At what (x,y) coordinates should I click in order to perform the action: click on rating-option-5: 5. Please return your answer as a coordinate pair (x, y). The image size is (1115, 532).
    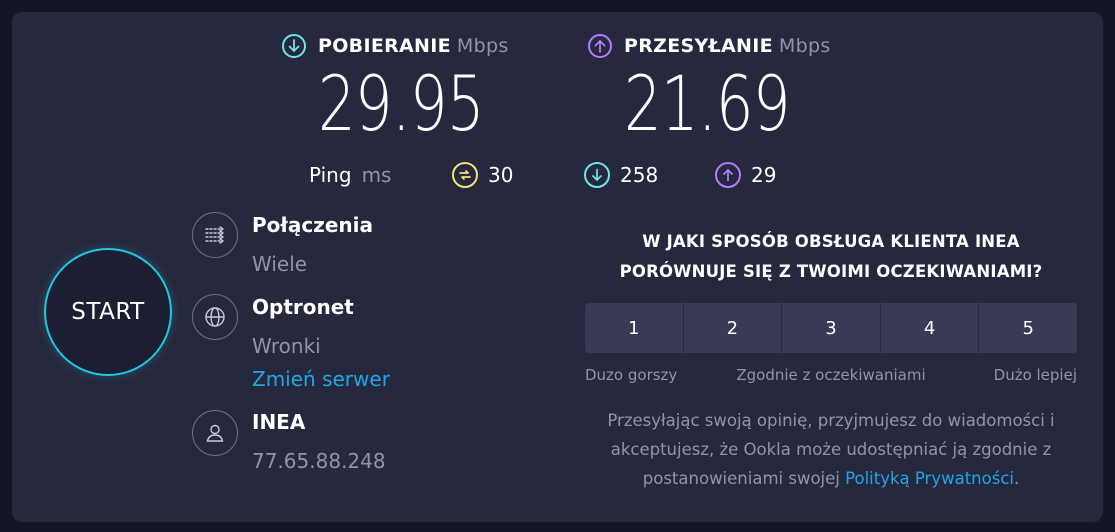
    Looking at the image, I should click on (1028, 328).